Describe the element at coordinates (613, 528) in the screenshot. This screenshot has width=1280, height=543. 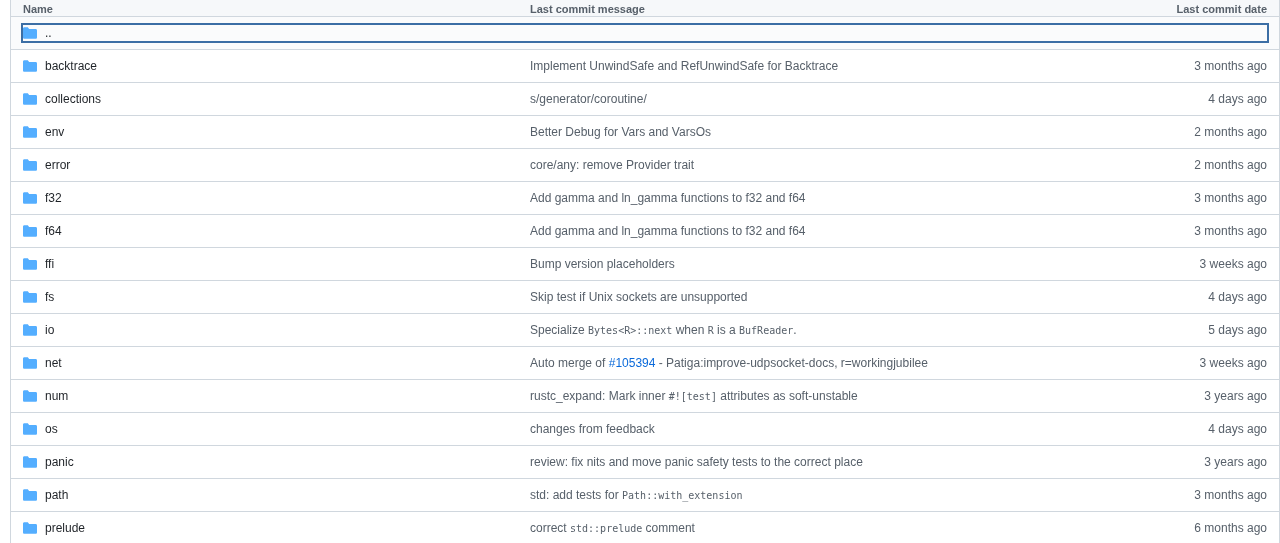
I see `commit-message: correct std::prelude comment` at that location.